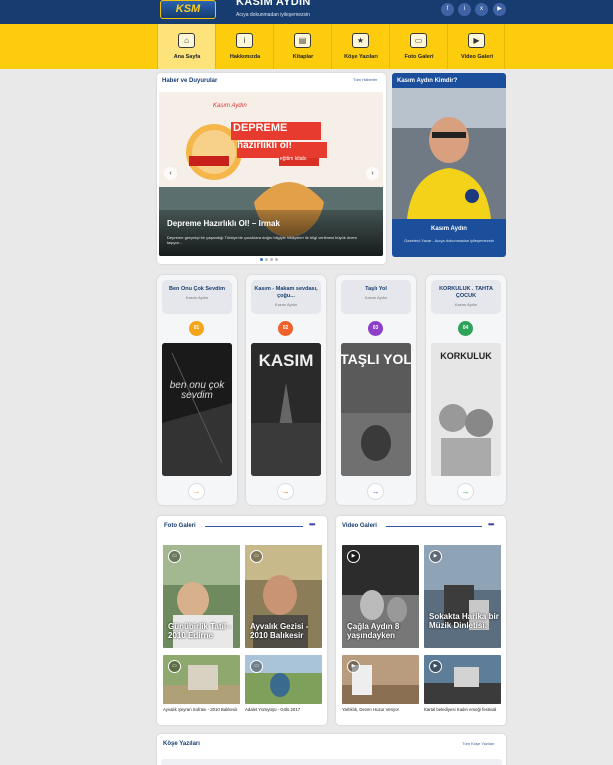 The image size is (613, 765). I want to click on site-subtitle: Acıya dokunmadan iyileşemezsin, so click(273, 15).